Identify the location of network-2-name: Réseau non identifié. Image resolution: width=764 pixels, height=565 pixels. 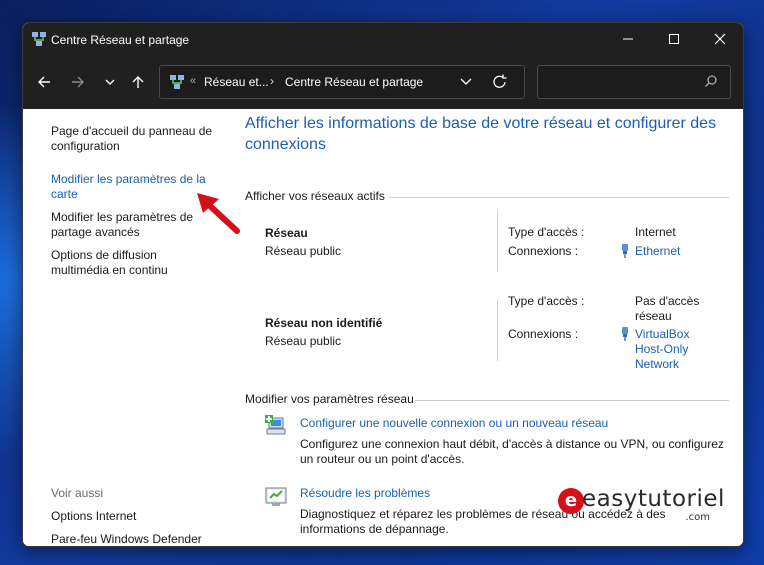
(324, 323).